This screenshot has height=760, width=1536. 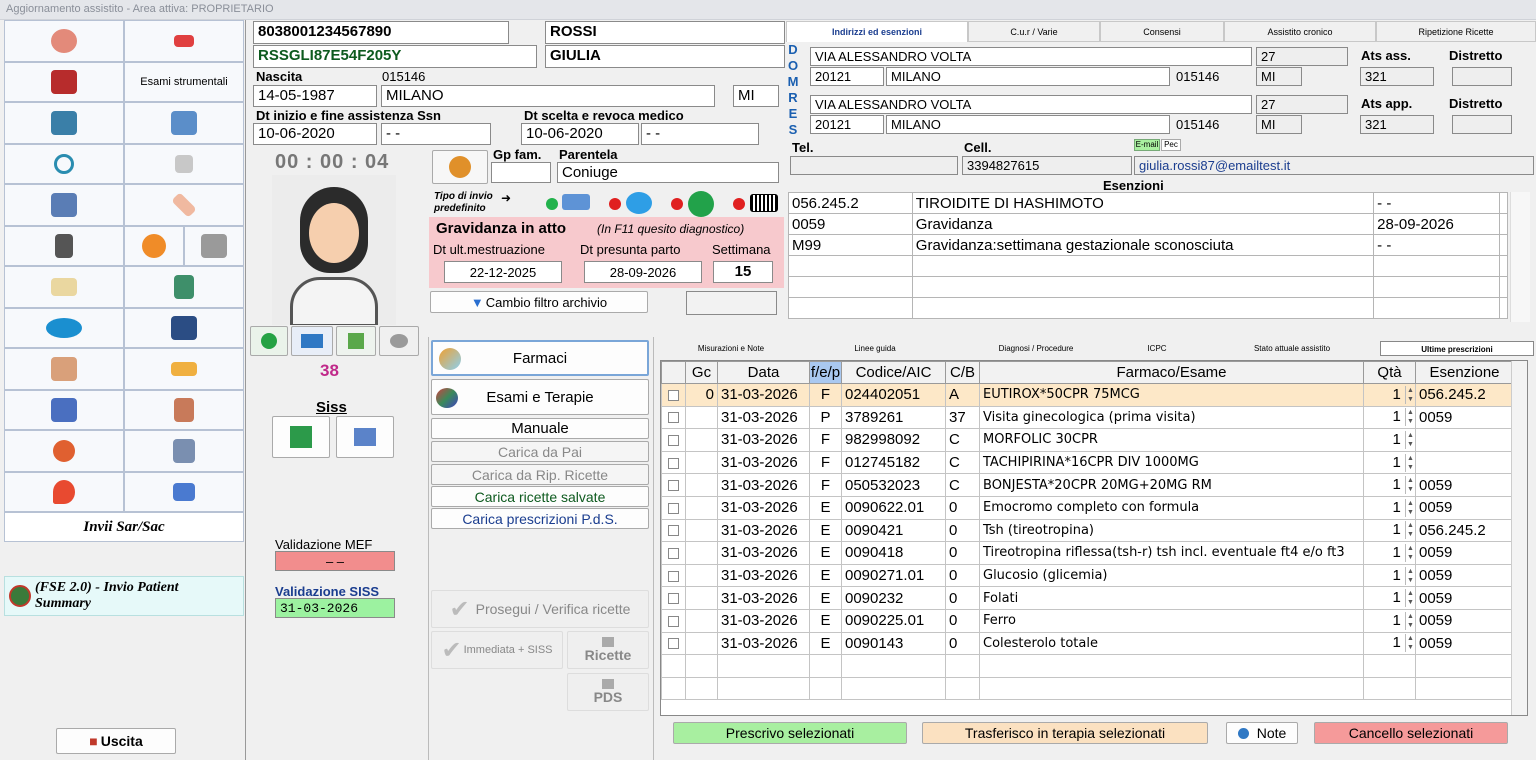 I want to click on nav-form-icon, so click(x=184, y=492).